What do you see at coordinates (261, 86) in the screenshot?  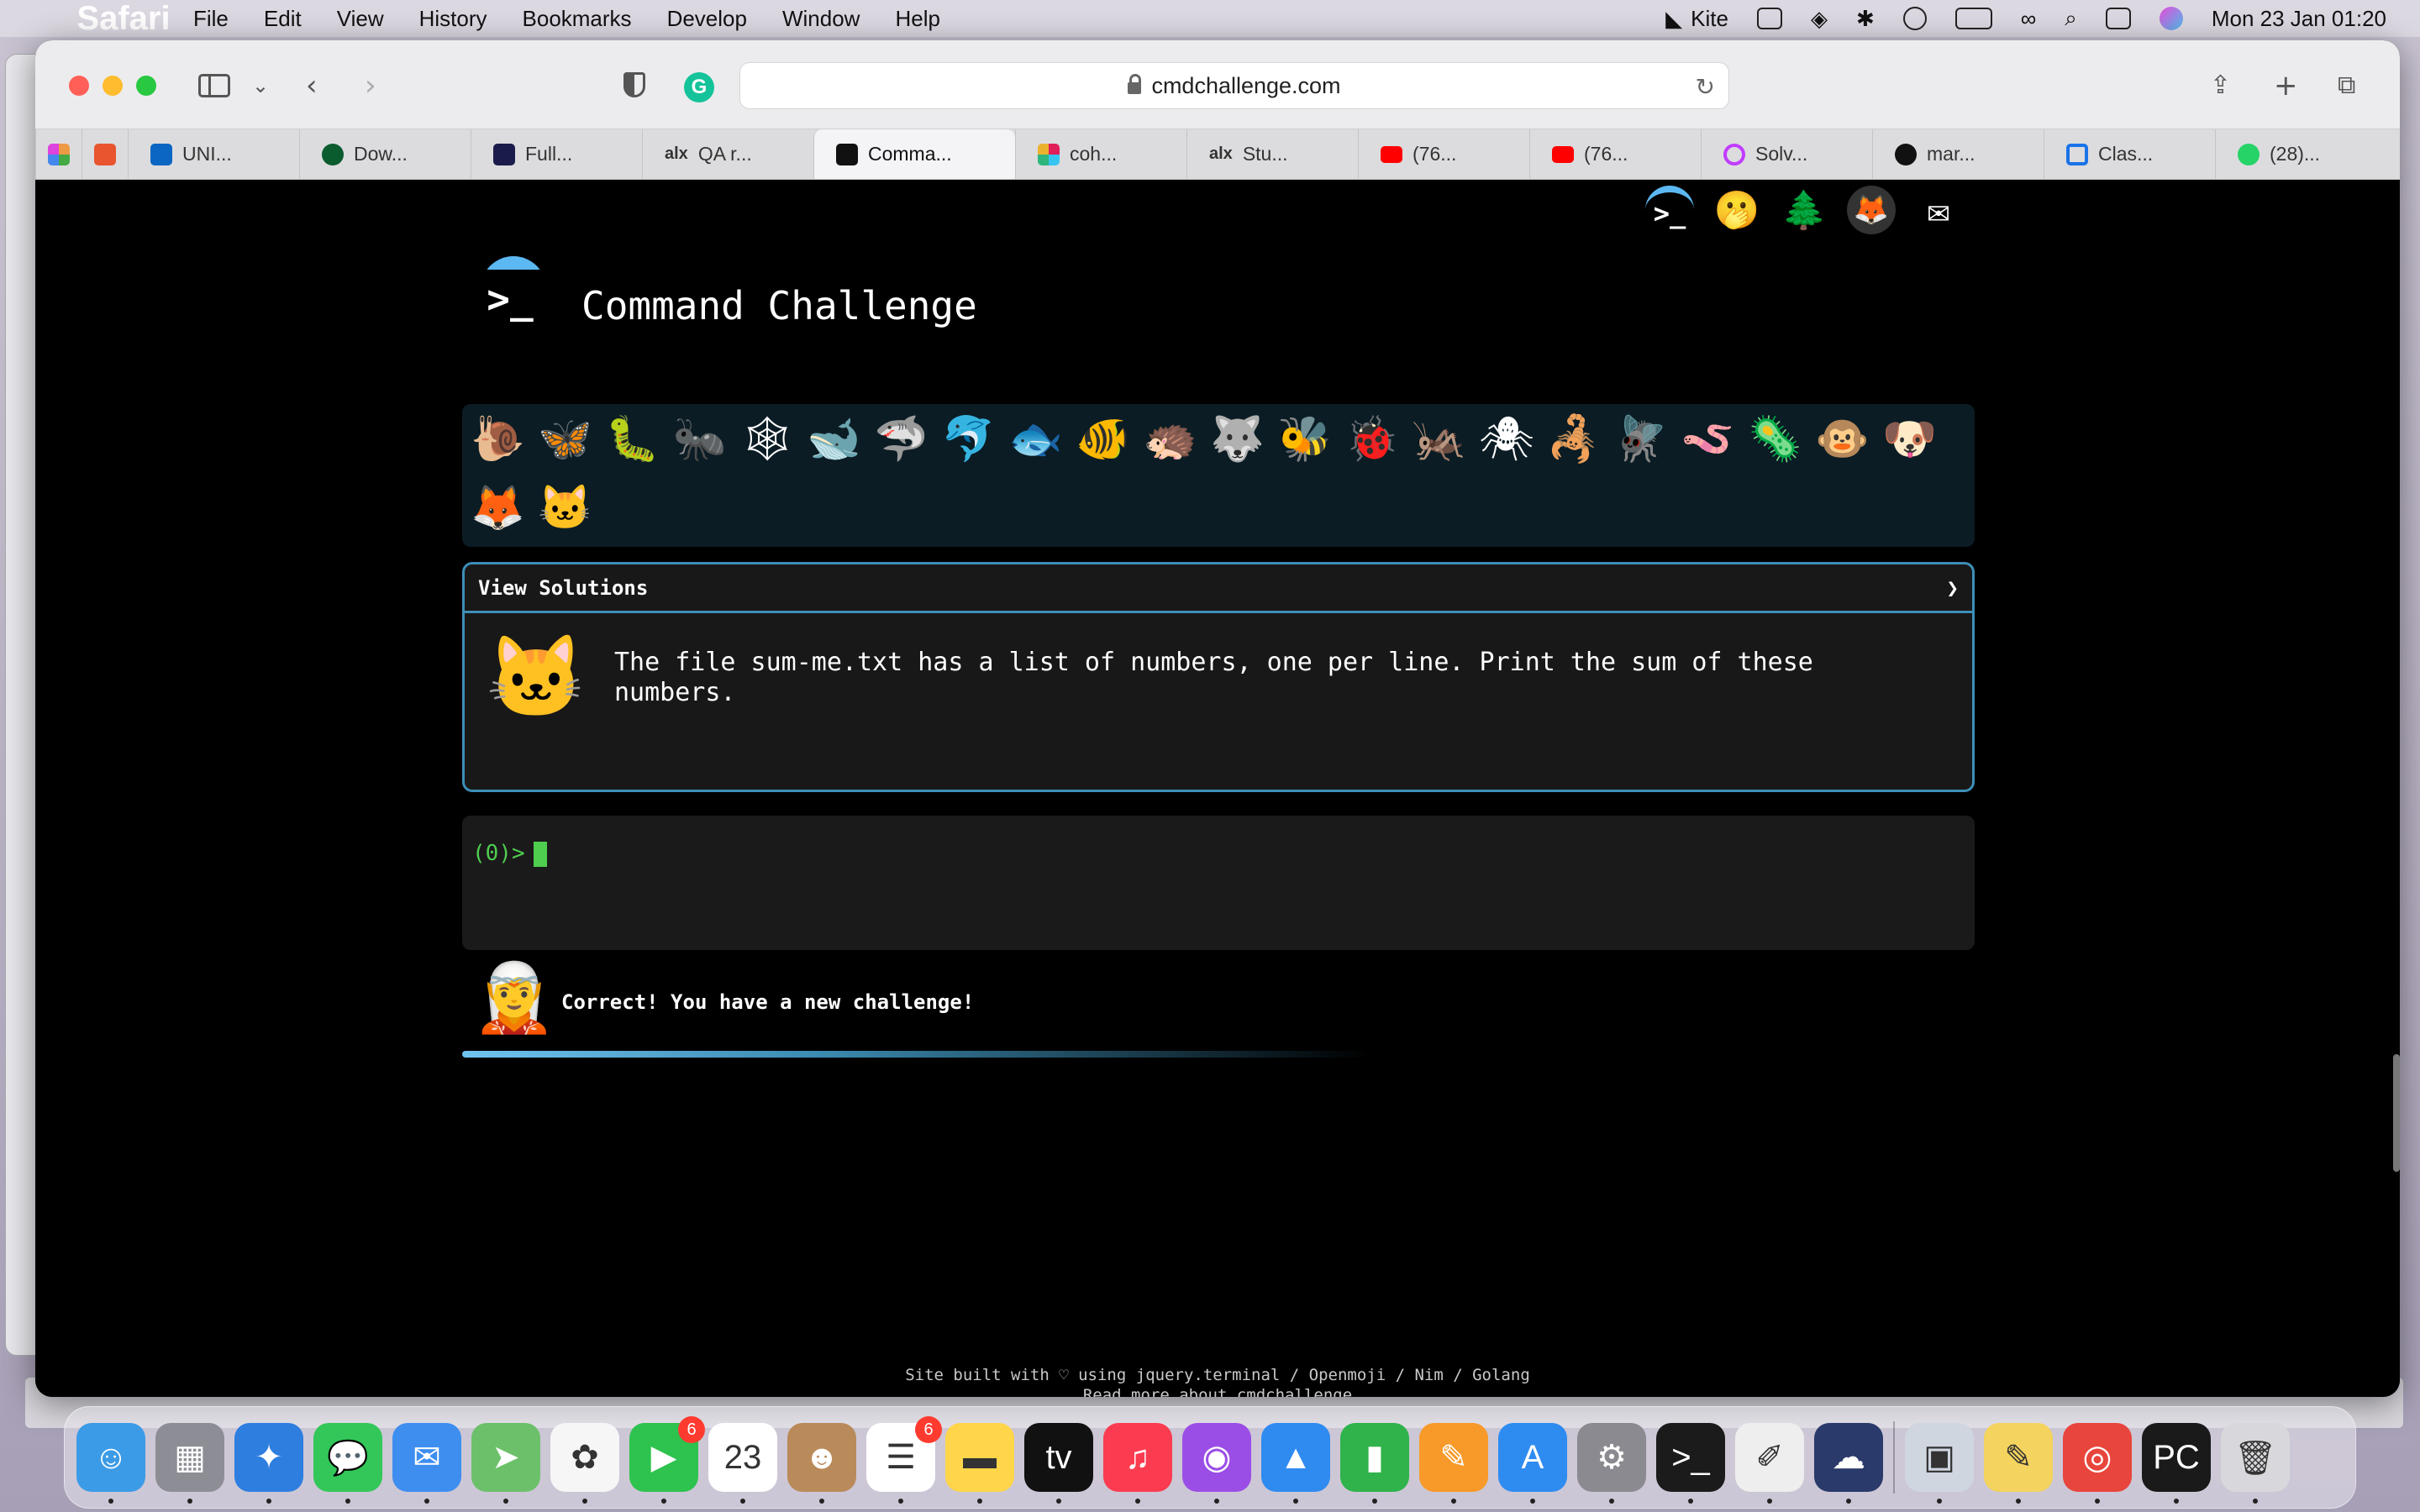 I see `chevron-down-icon: ⌄` at bounding box center [261, 86].